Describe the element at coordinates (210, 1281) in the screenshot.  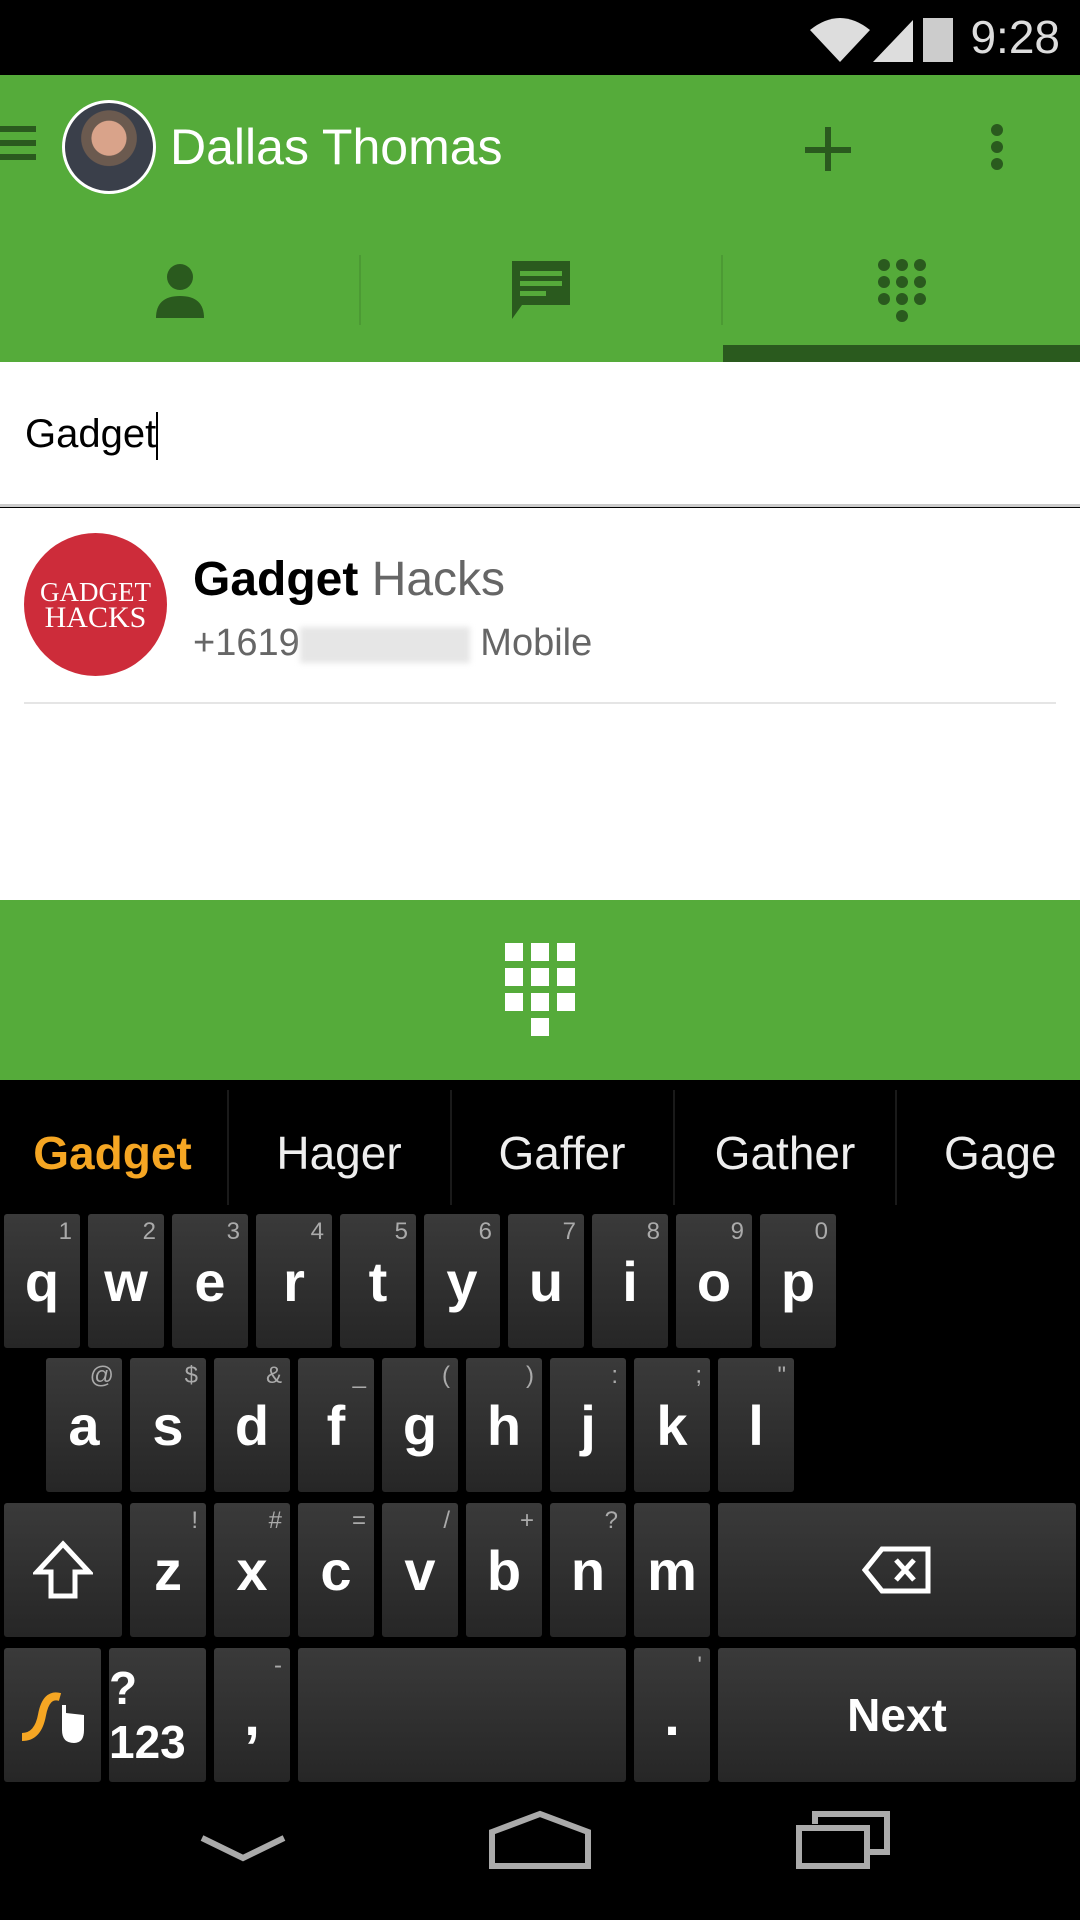
I see `key-e: e3` at that location.